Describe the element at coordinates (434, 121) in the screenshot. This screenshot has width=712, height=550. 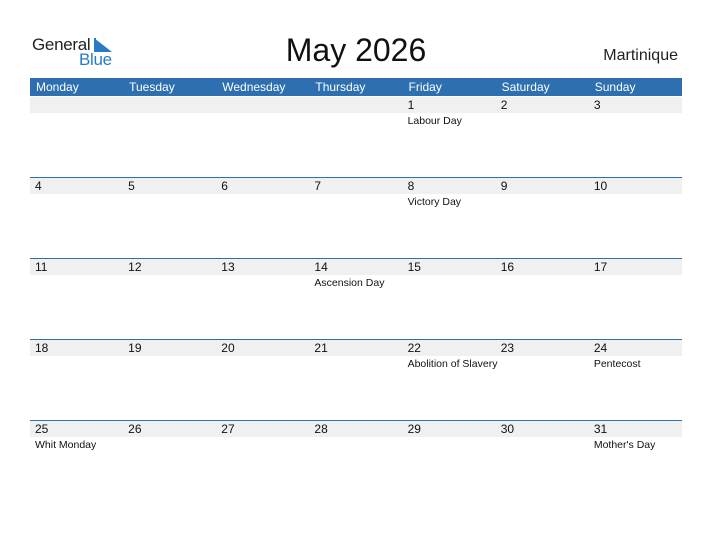
I see `holiday-label: Labour Day` at that location.